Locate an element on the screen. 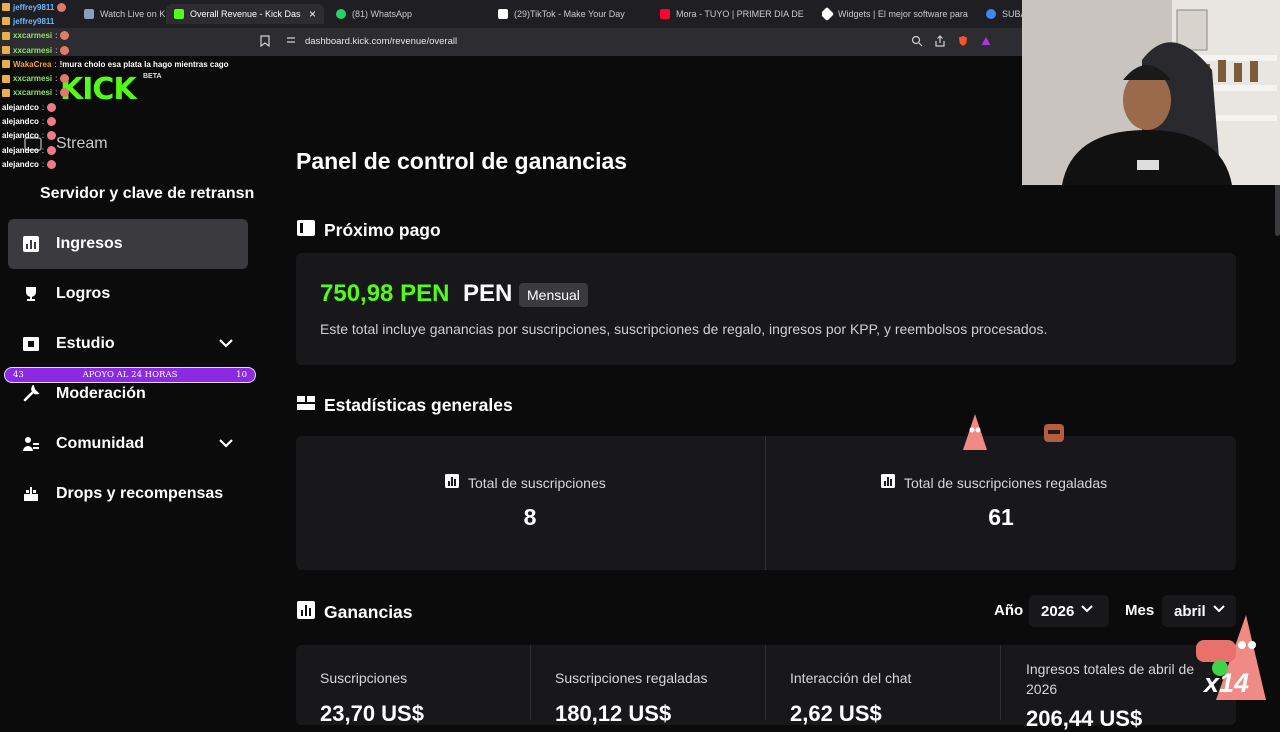 This screenshot has height=732, width=1280. community-icon is located at coordinates (31, 444).